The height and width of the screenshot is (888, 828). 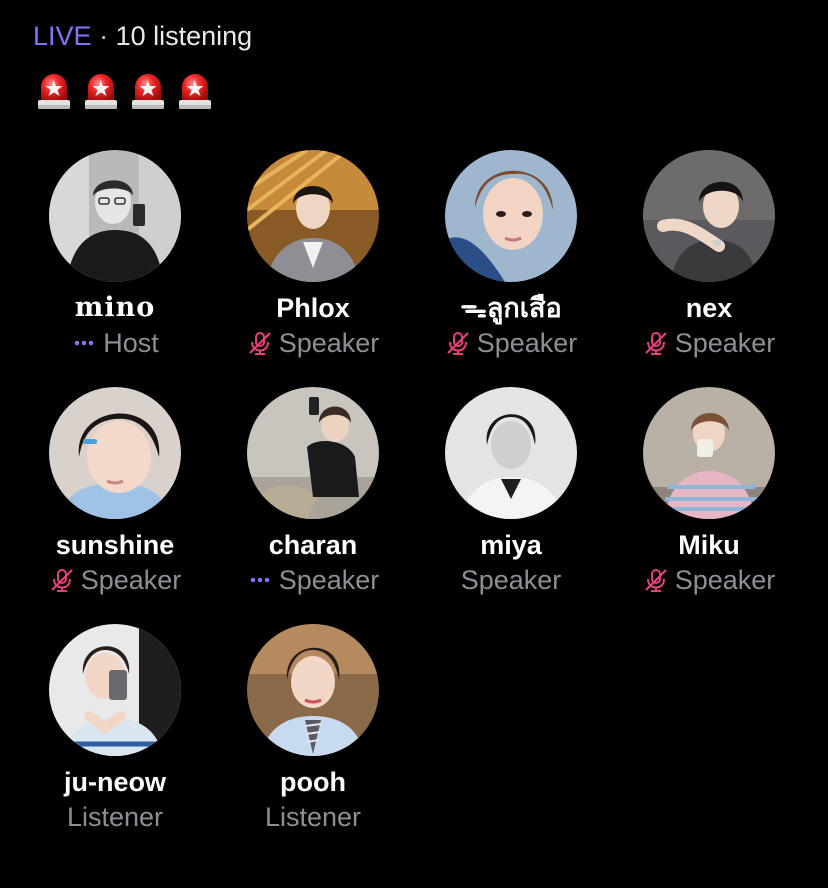 I want to click on participant-card: ᯓลูกเสือ Speaker, so click(x=511, y=268).